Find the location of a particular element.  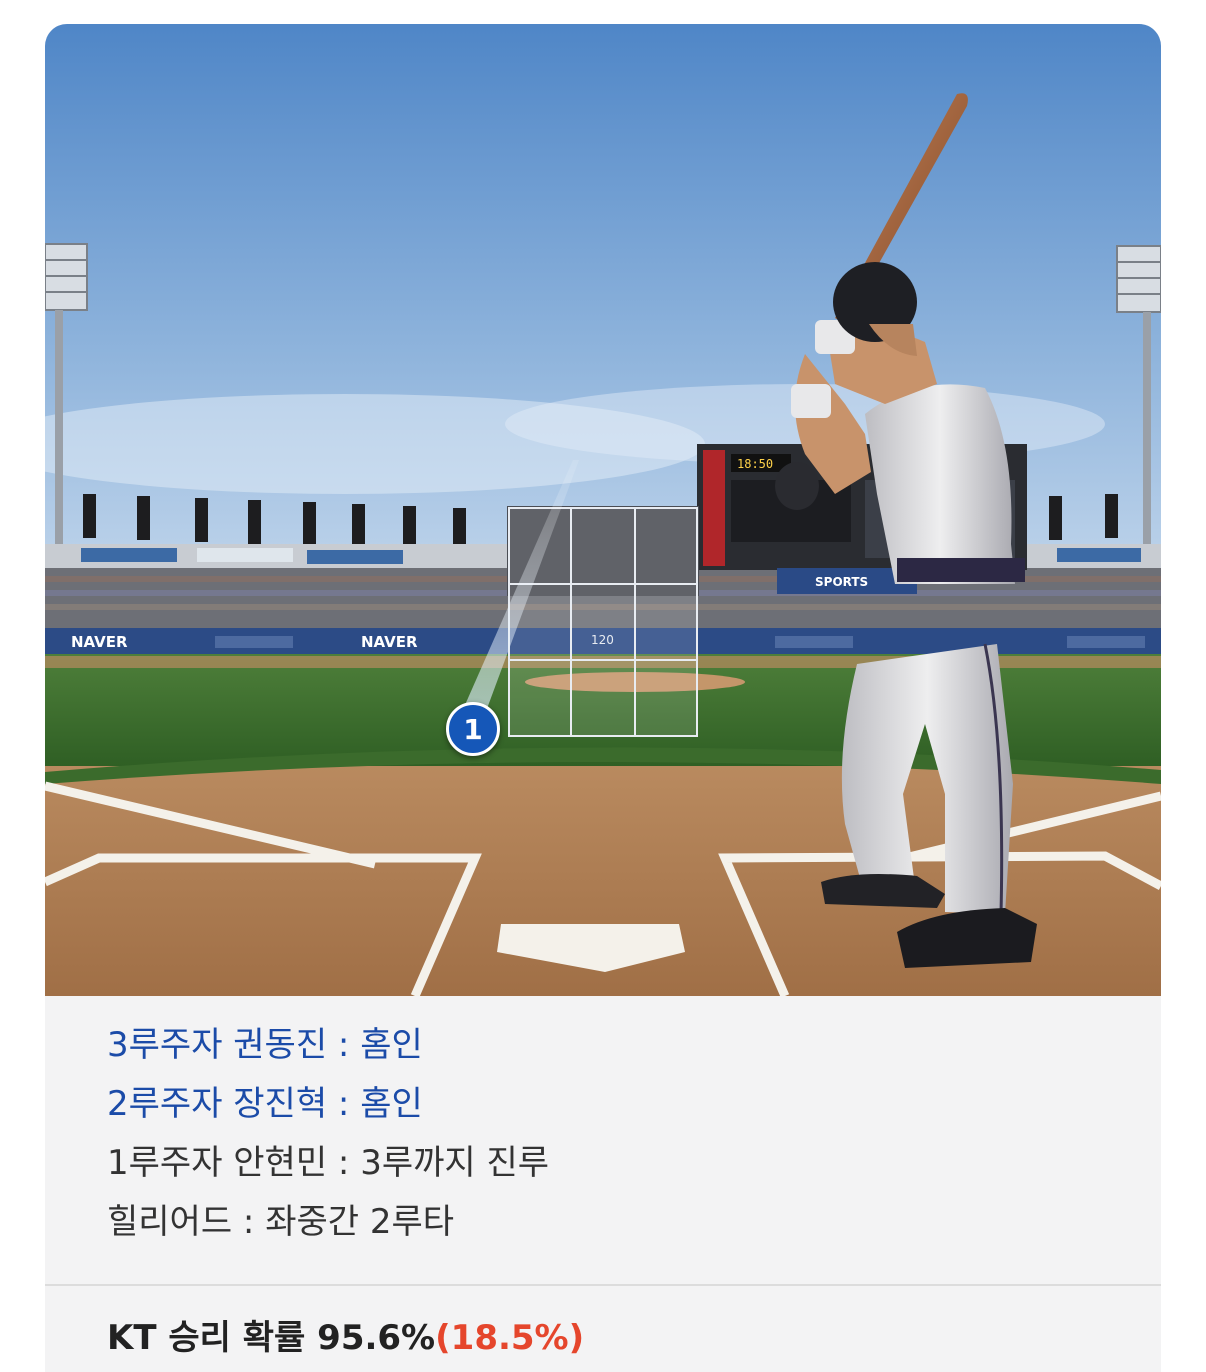

scoreboard-time: 18:50 is located at coordinates (755, 464).